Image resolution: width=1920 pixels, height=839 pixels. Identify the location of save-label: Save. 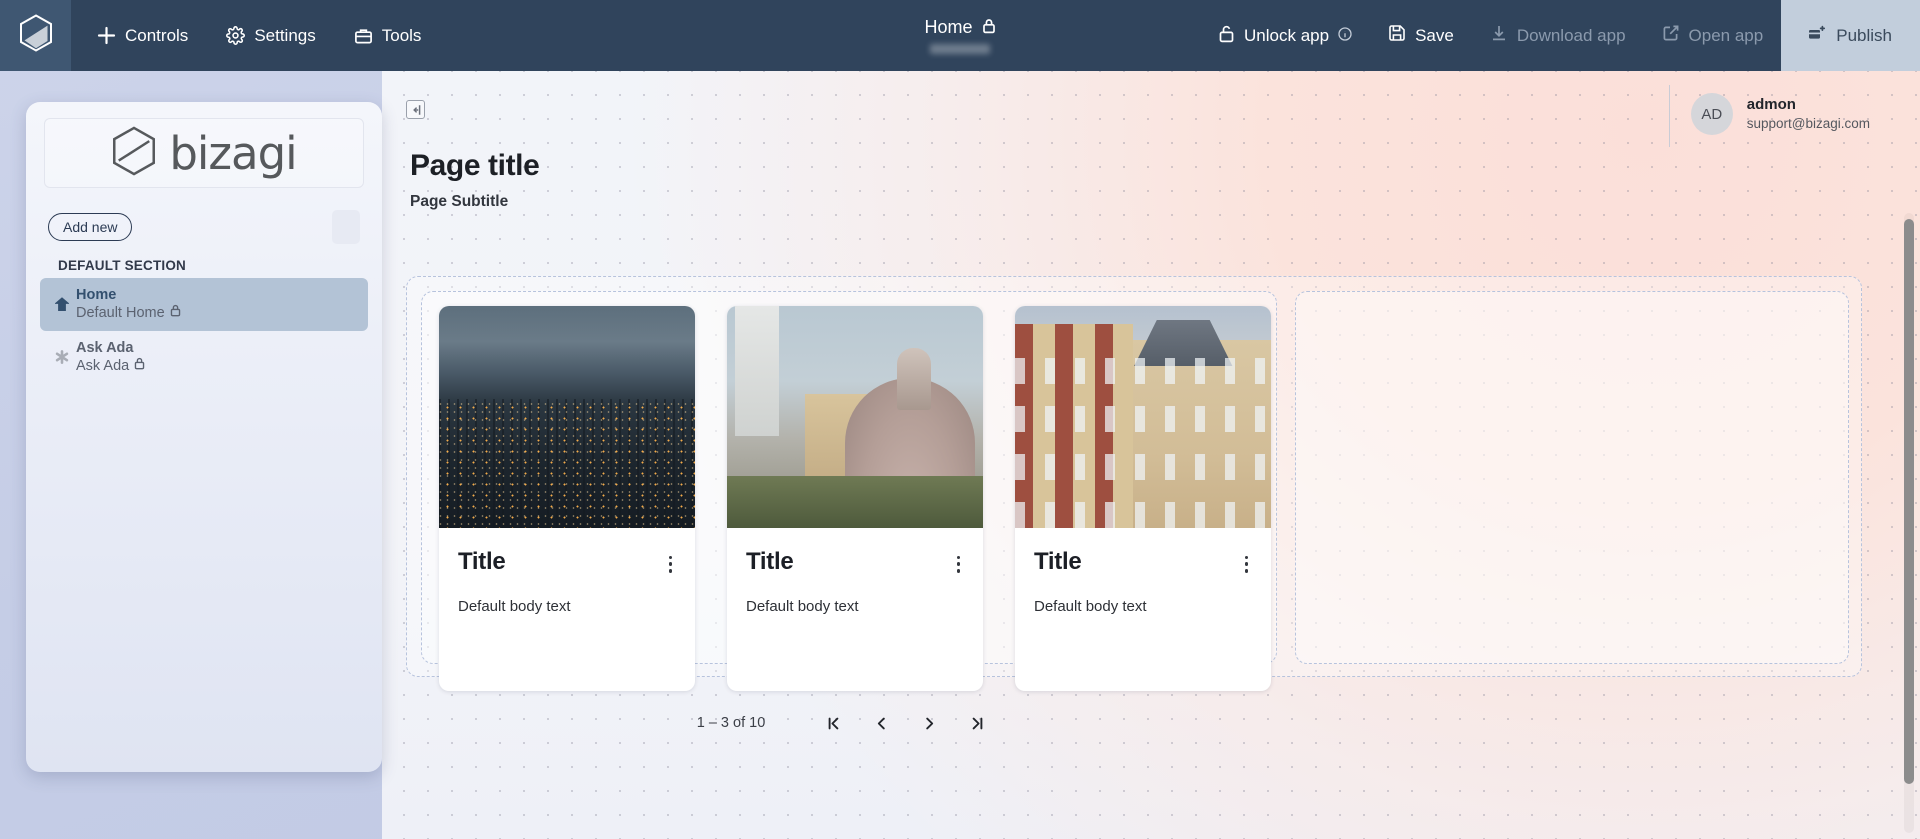
(1434, 35).